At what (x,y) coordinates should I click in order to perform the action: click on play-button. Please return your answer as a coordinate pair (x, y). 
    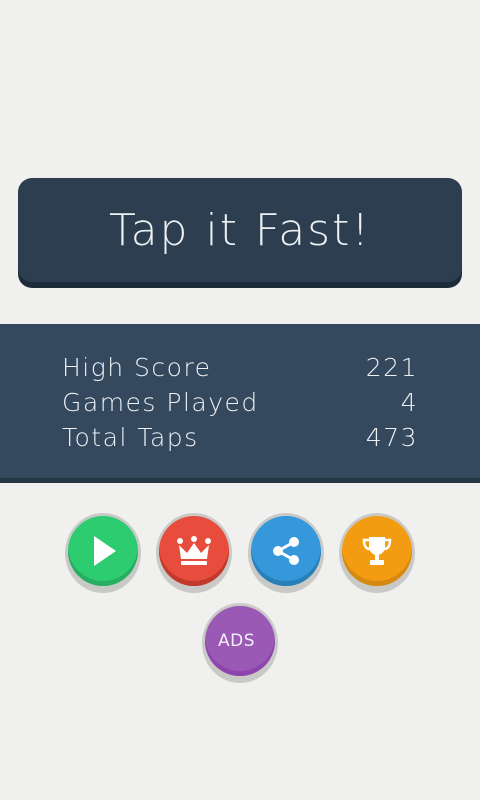
    Looking at the image, I should click on (103, 553).